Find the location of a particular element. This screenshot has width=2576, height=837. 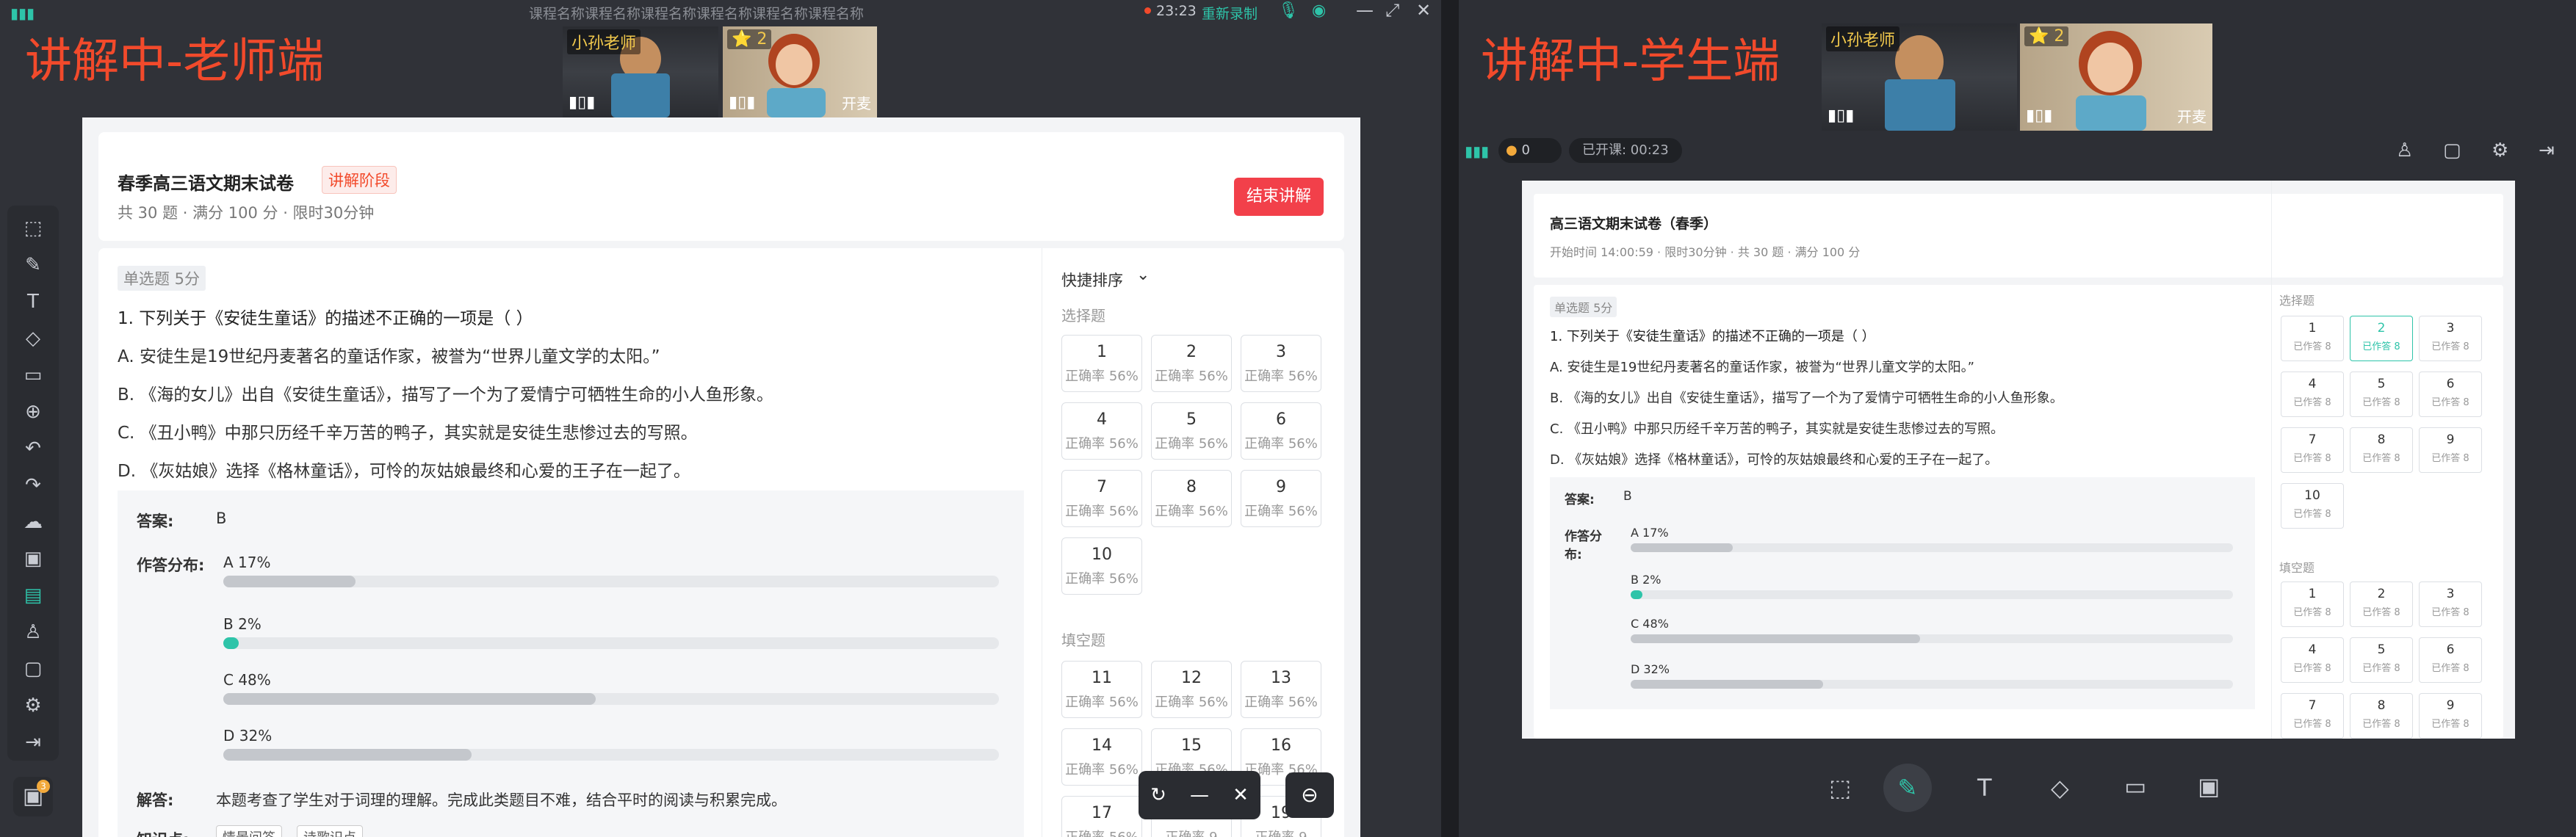

undo-icon: ↶ is located at coordinates (33, 448).